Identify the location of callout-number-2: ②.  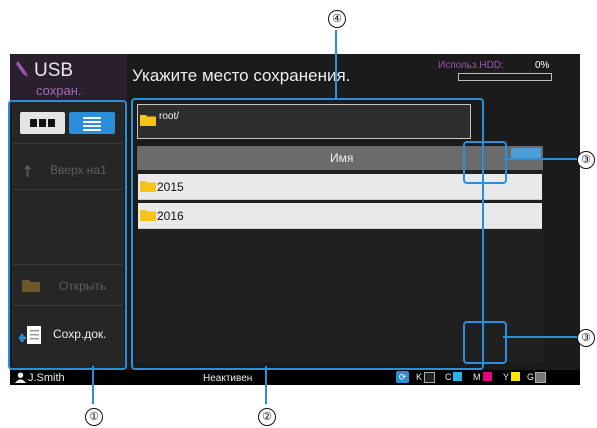
(267, 417).